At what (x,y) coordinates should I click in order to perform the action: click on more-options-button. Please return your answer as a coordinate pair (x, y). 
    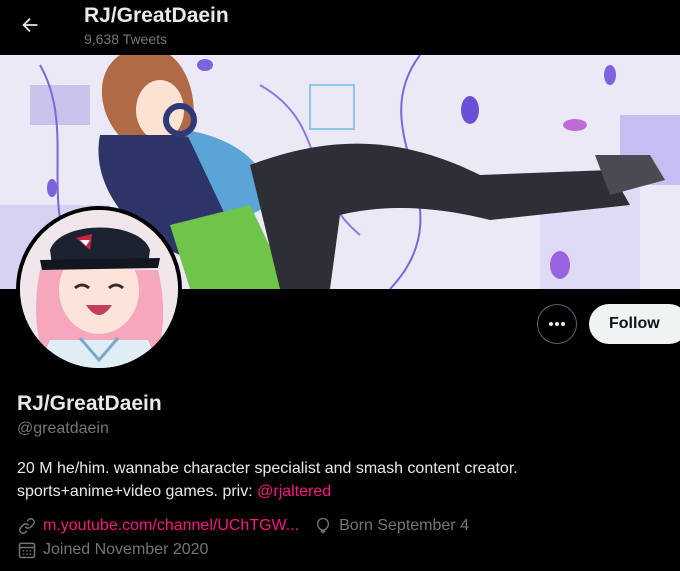
    Looking at the image, I should click on (557, 324).